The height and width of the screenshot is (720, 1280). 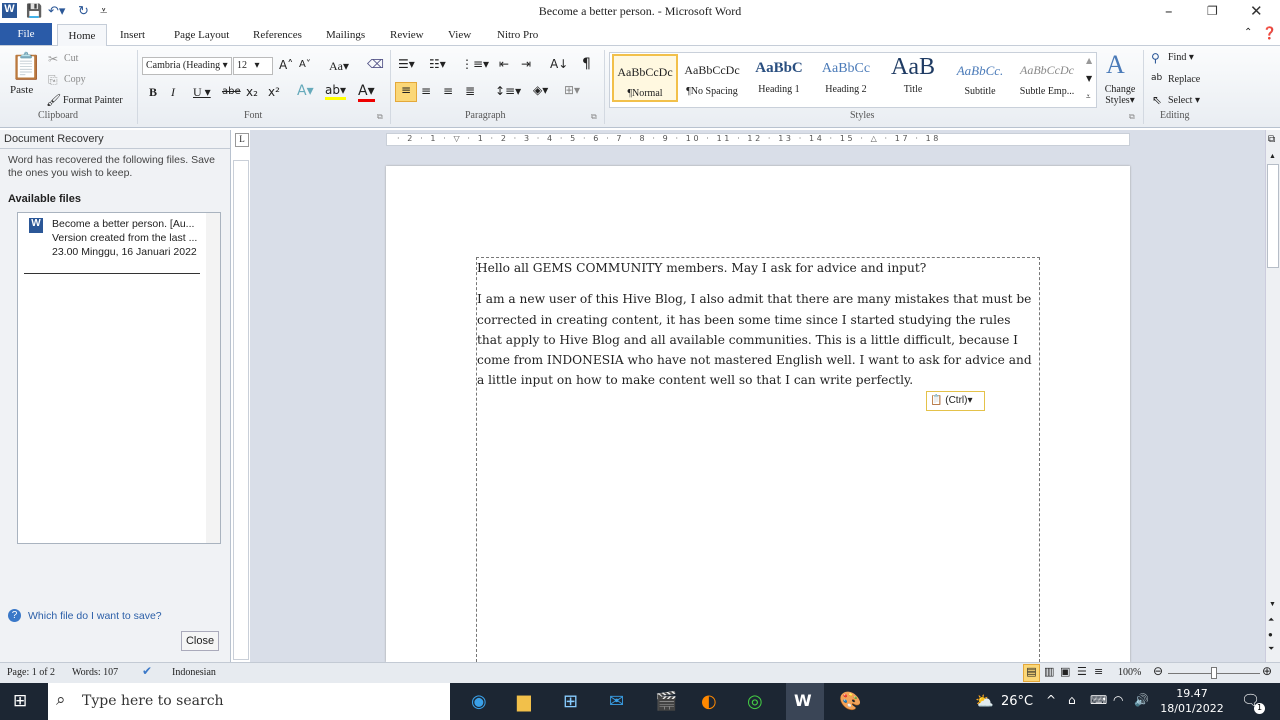 I want to click on zoom-out-icon: ⊖, so click(x=1158, y=671).